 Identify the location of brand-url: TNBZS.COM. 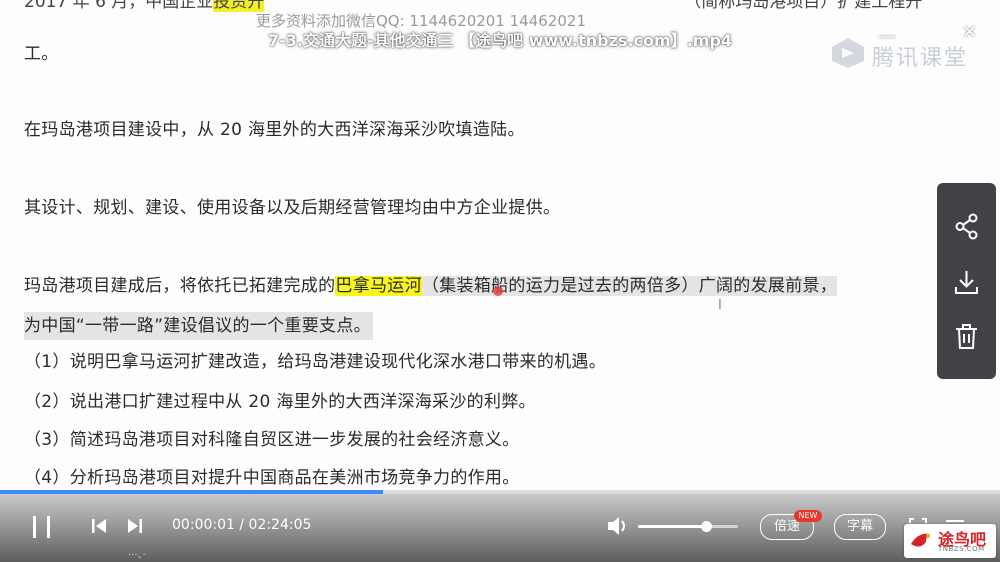
(961, 549).